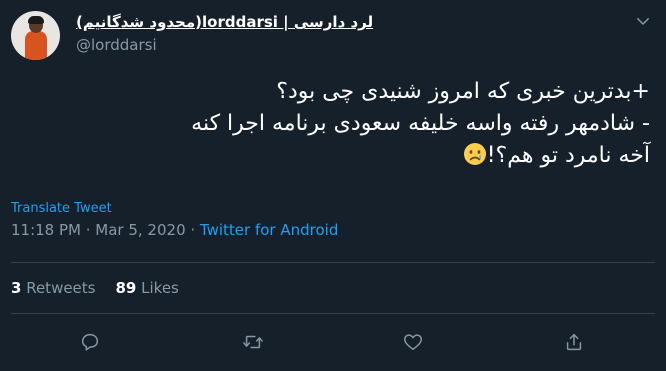  I want to click on avatar, so click(35, 35).